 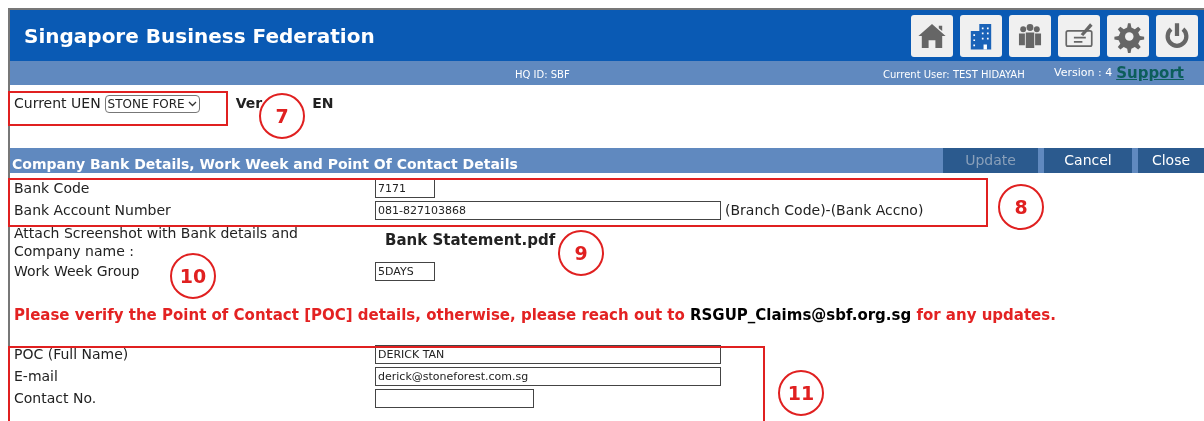 I want to click on version-uen-text: EN, so click(x=323, y=103).